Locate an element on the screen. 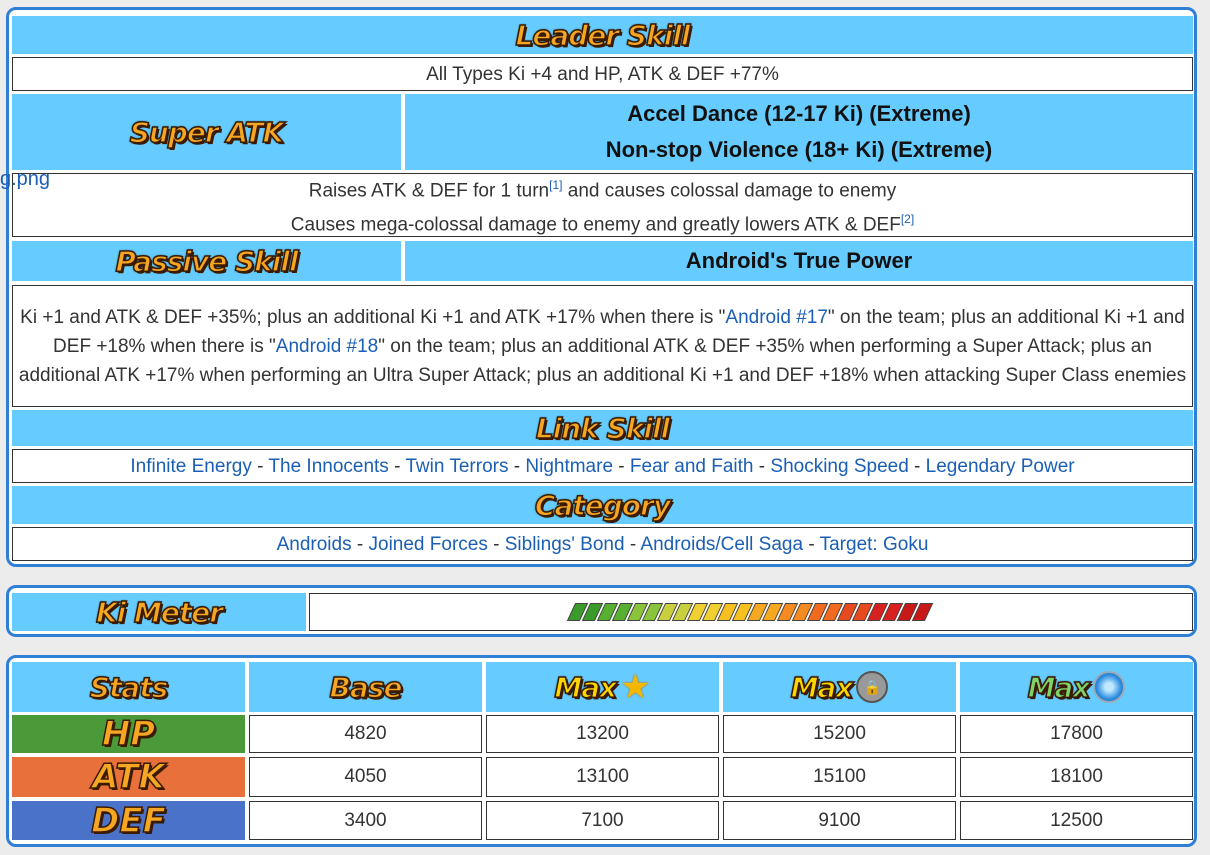 Image resolution: width=1210 pixels, height=855 pixels. max-lock-header-cell: Max 🔒 is located at coordinates (839, 687).